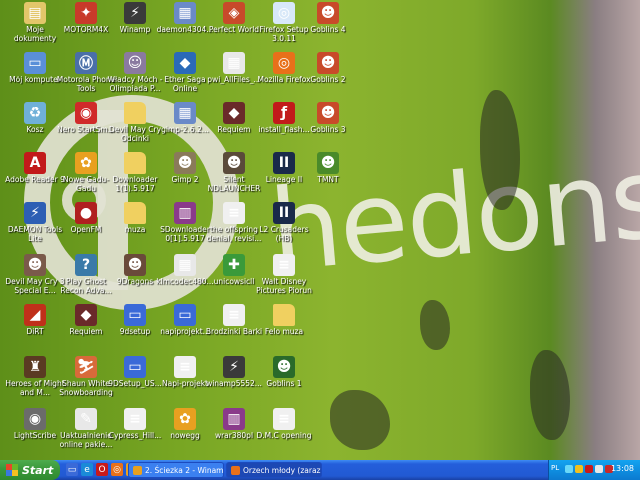 The width and height of the screenshot is (640, 480). Describe the element at coordinates (284, 63) in the screenshot. I see `firefox-icon: ◎` at that location.